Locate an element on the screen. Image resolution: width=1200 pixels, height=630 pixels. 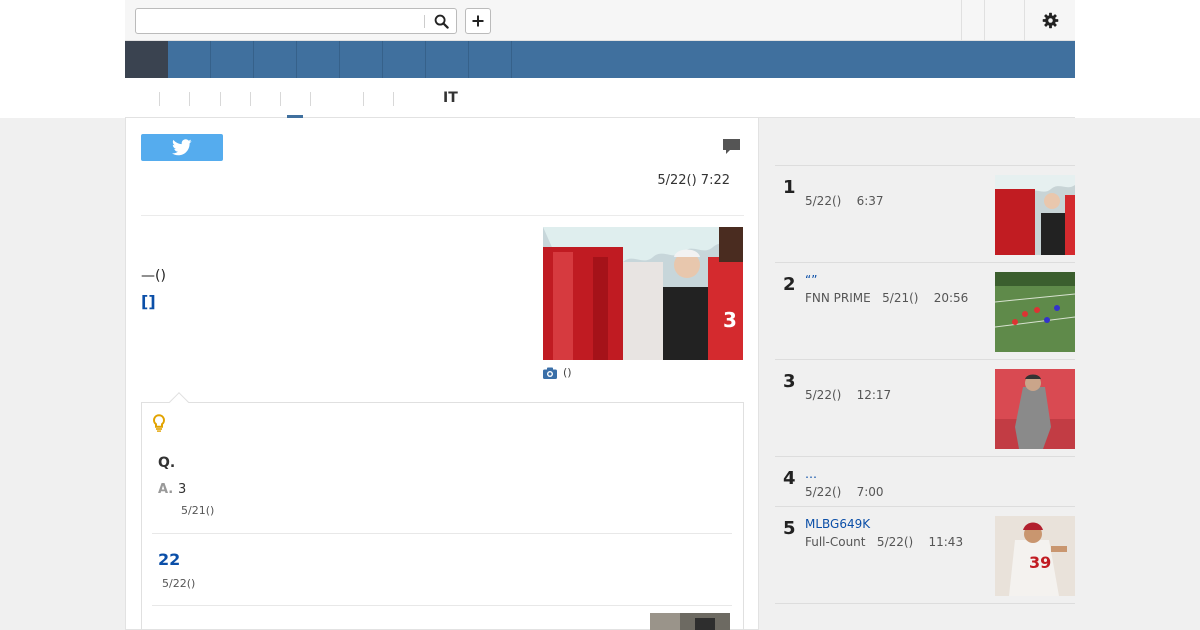
qa-box-notch is located at coordinates (179, 402).